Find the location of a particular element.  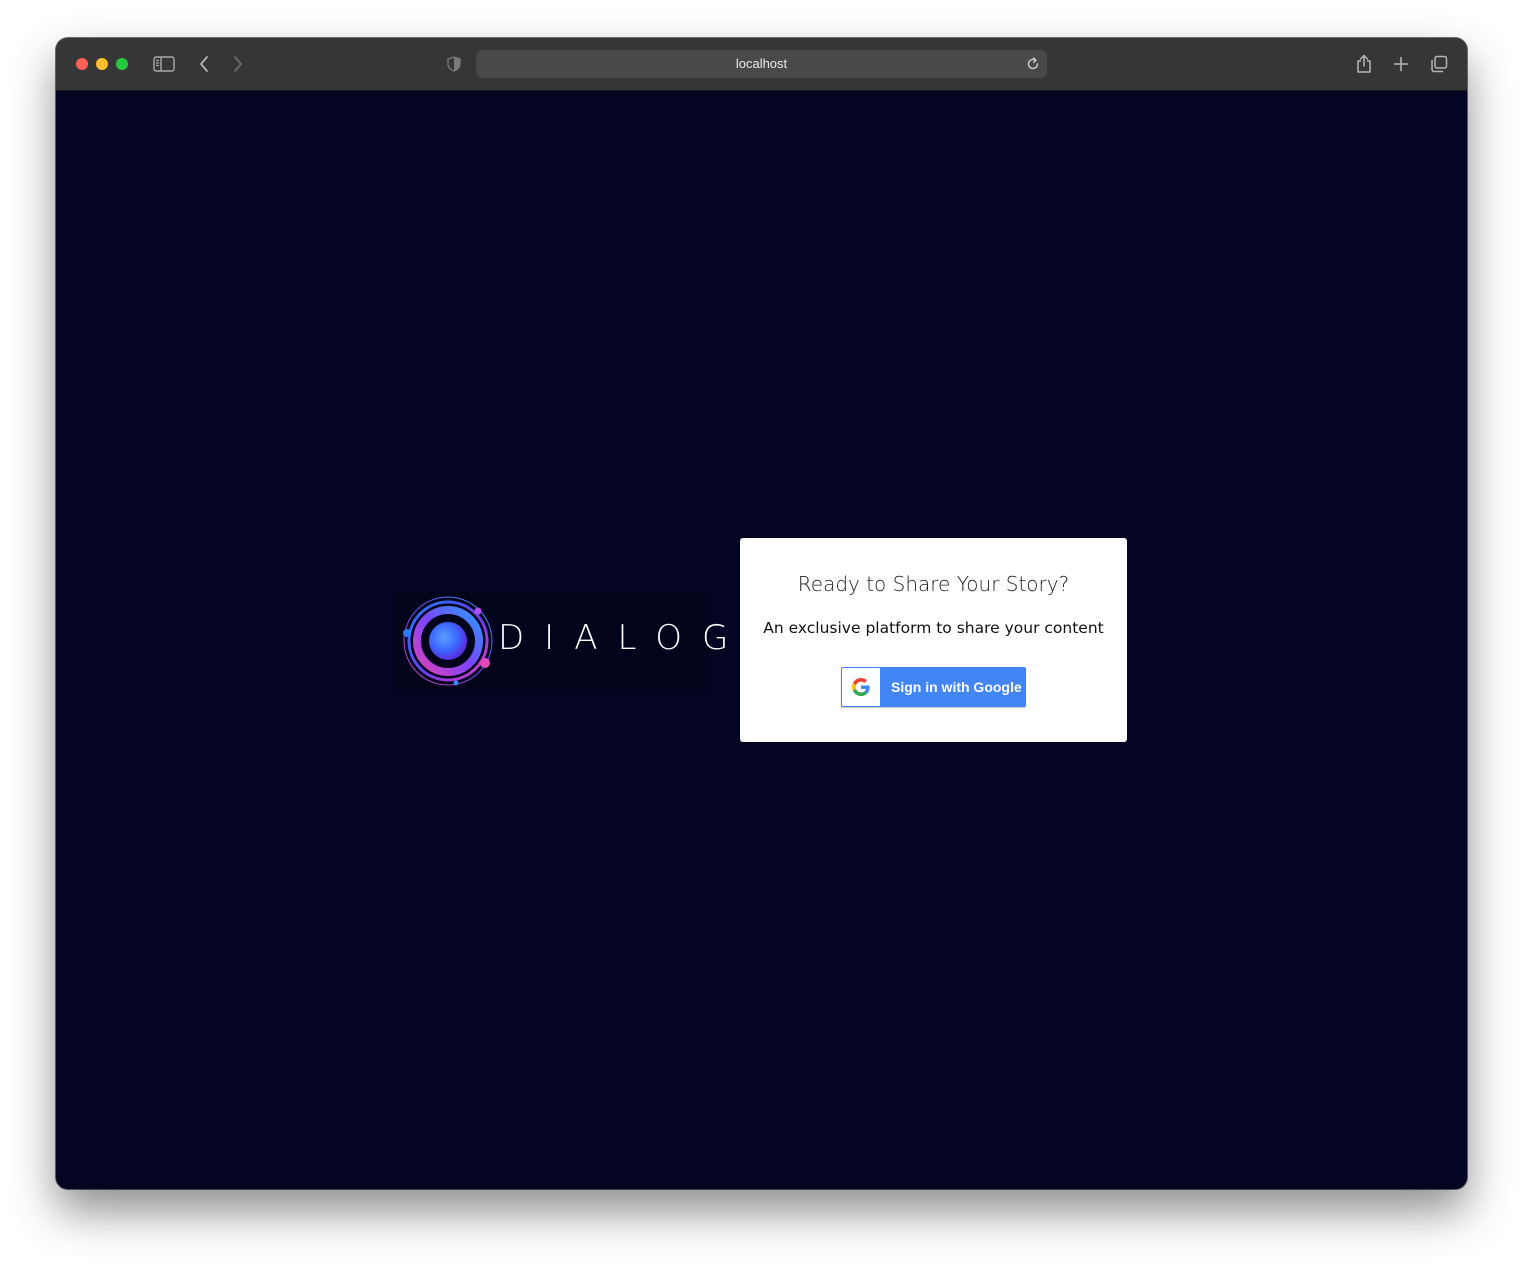

maximize-dot-icon is located at coordinates (122, 64).